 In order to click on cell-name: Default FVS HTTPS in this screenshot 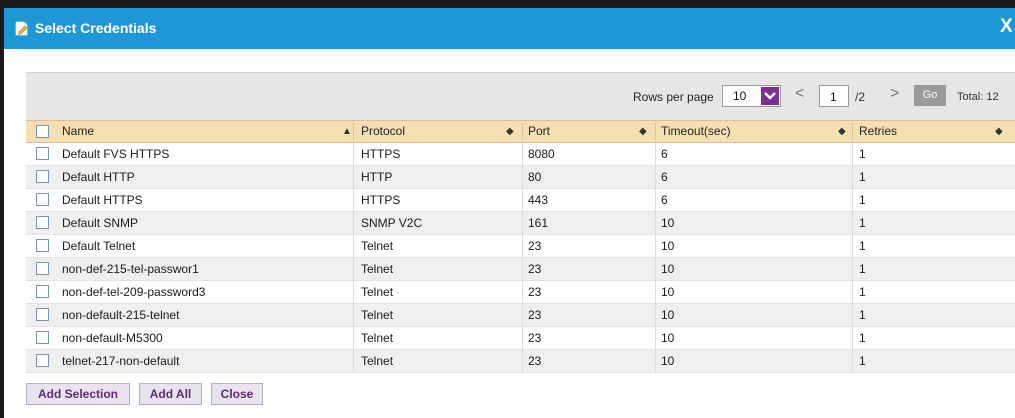, I will do `click(116, 154)`.